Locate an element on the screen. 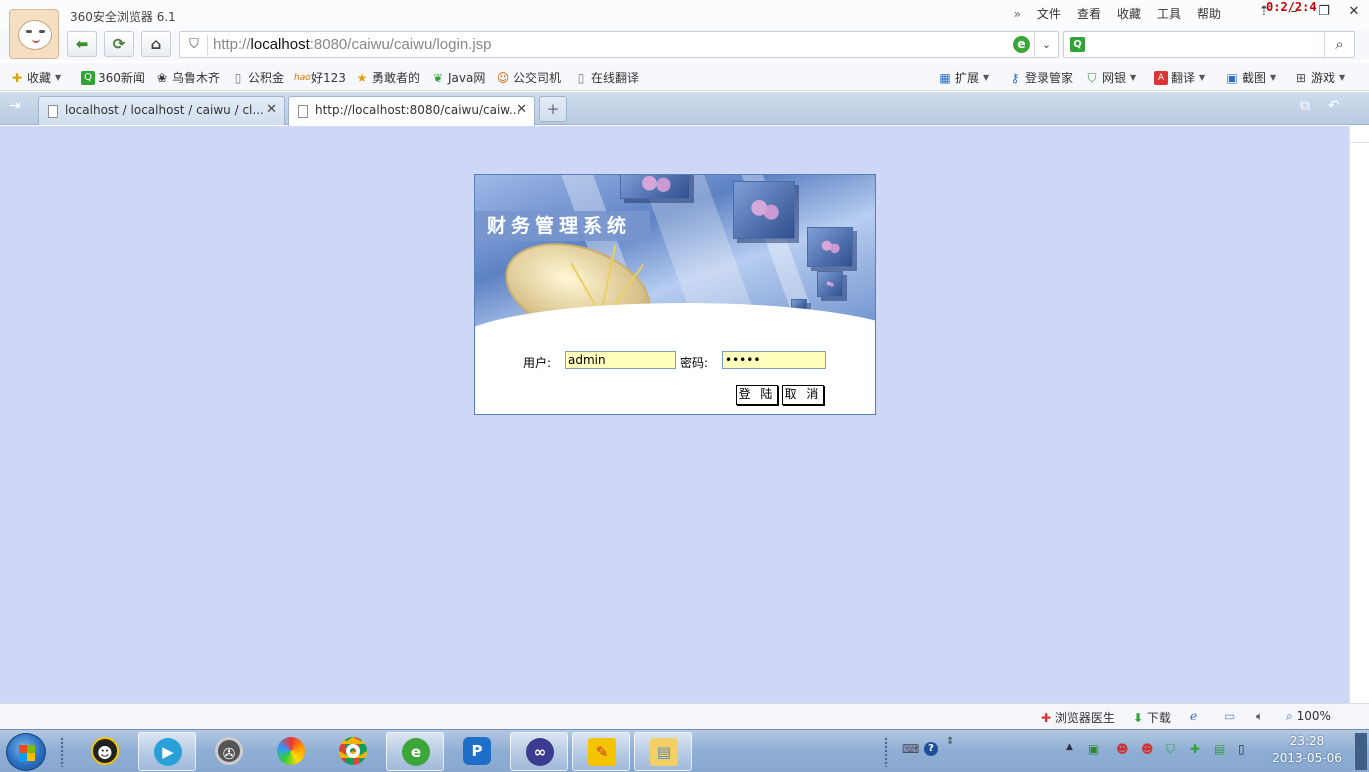  bookmark-favorites: ✚ 收藏 ▼ is located at coordinates (35, 77).